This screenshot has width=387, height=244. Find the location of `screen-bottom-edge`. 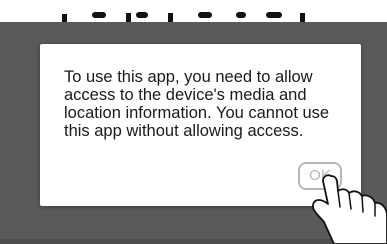

screen-bottom-edge is located at coordinates (193, 241).